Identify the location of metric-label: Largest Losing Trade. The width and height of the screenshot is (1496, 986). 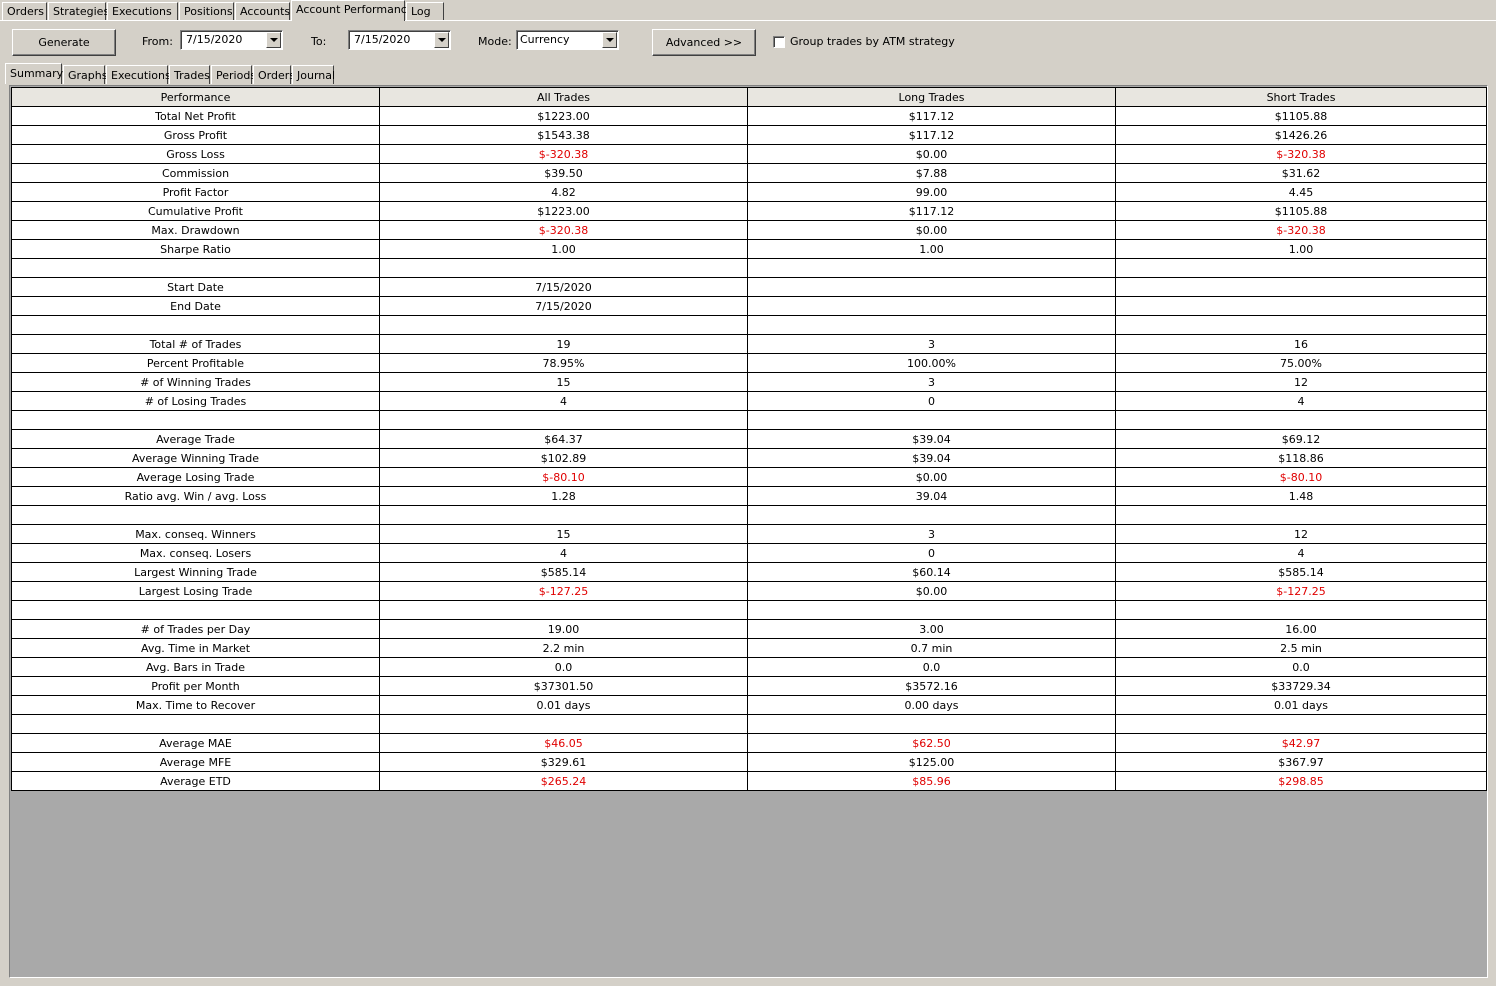
(195, 591).